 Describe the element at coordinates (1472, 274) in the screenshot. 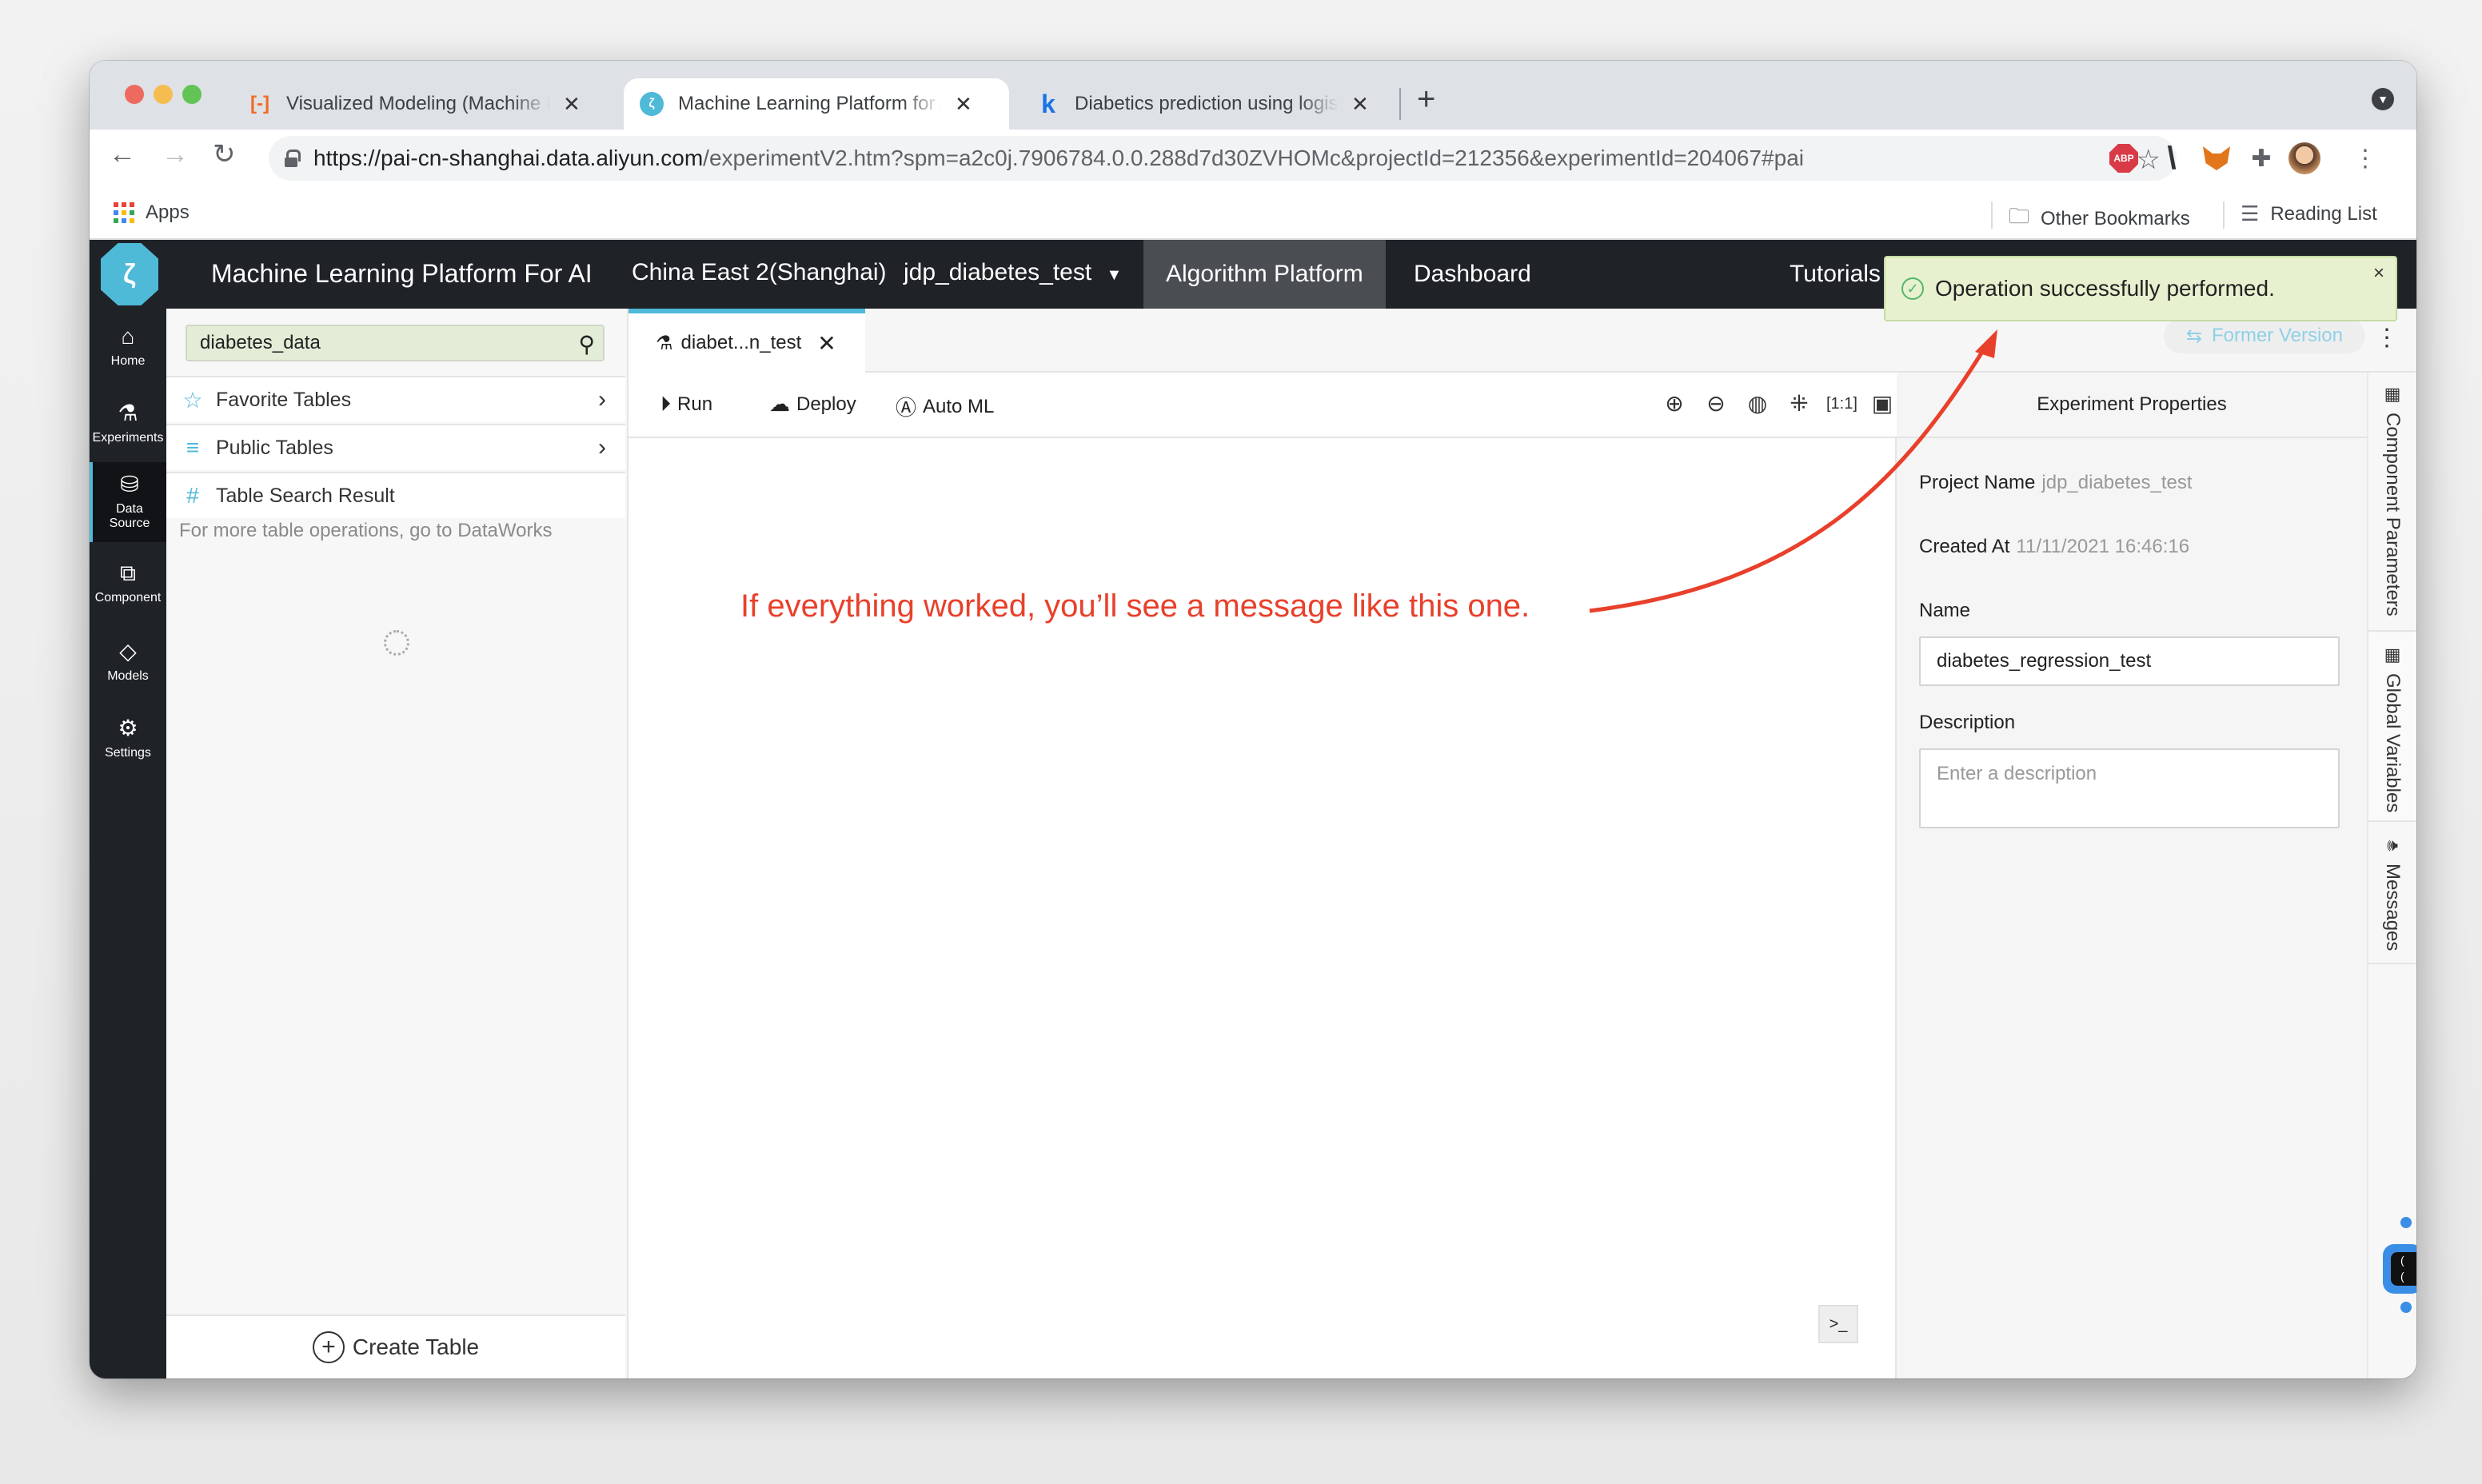

I see `nav-dashboard: Dashboard` at that location.